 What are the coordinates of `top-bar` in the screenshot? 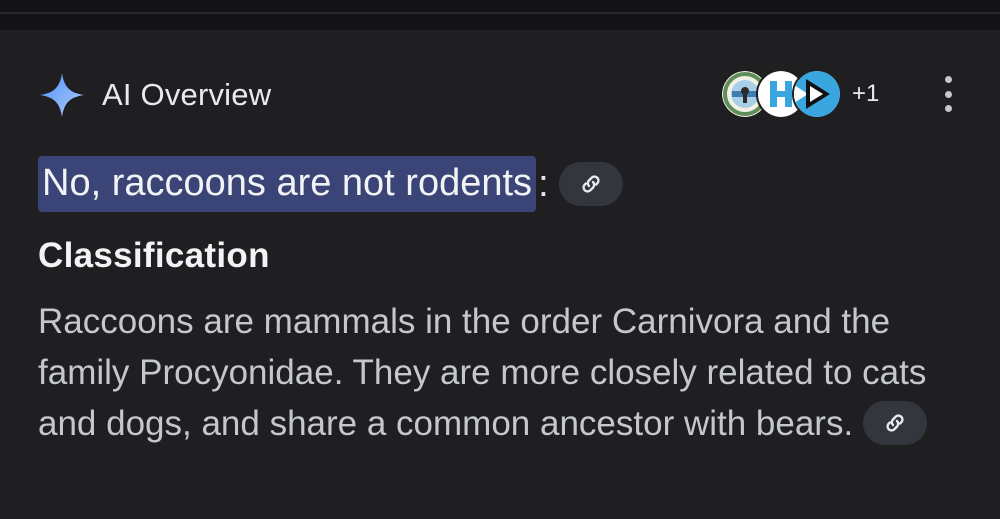 It's located at (500, 15).